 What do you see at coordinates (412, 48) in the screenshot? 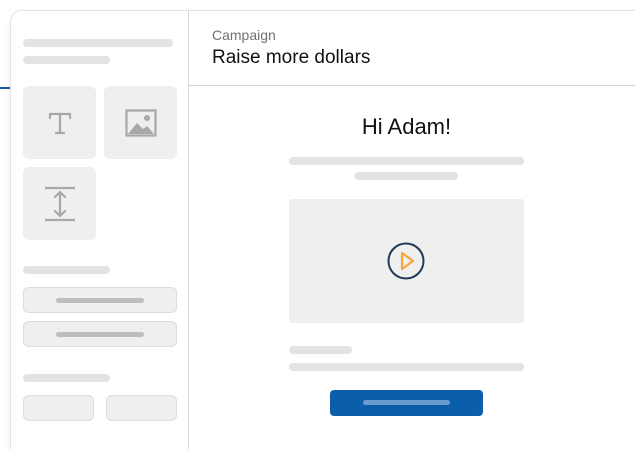
I see `campaign-header: Campaign Raise more dollars` at bounding box center [412, 48].